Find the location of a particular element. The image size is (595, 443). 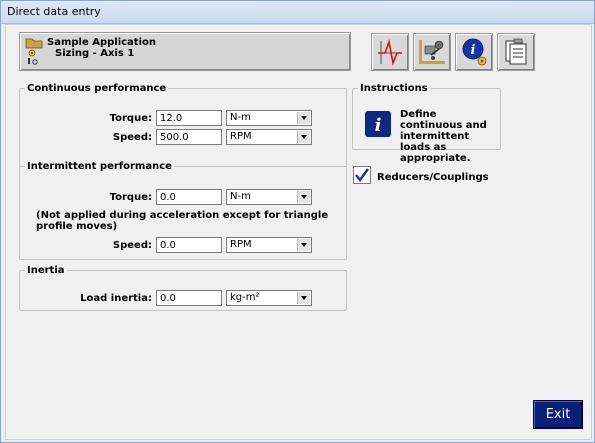

sizing-axis-label: Sizing - Axis 1 is located at coordinates (95, 53).